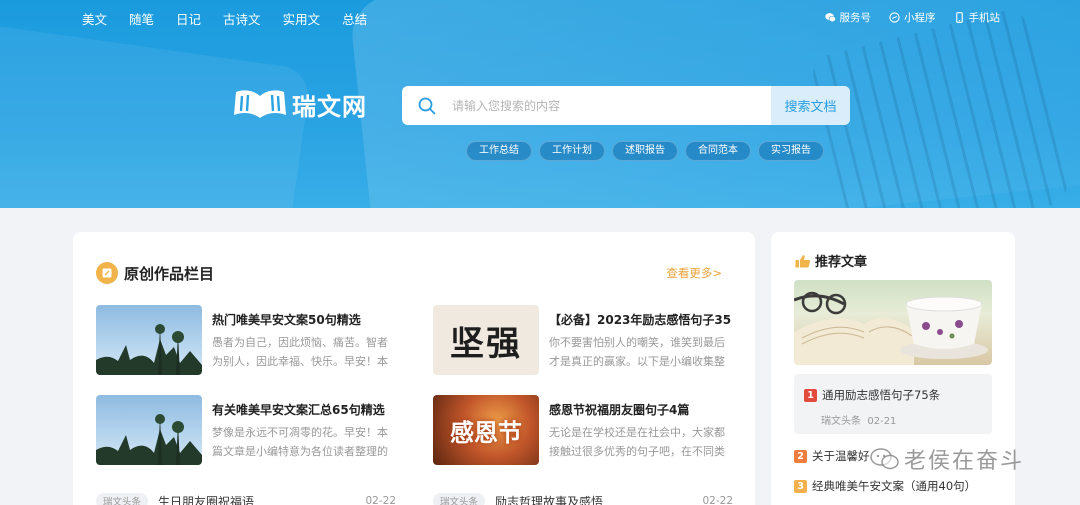 This screenshot has width=1080, height=505. I want to click on source-label: 瑞文头条, so click(841, 421).